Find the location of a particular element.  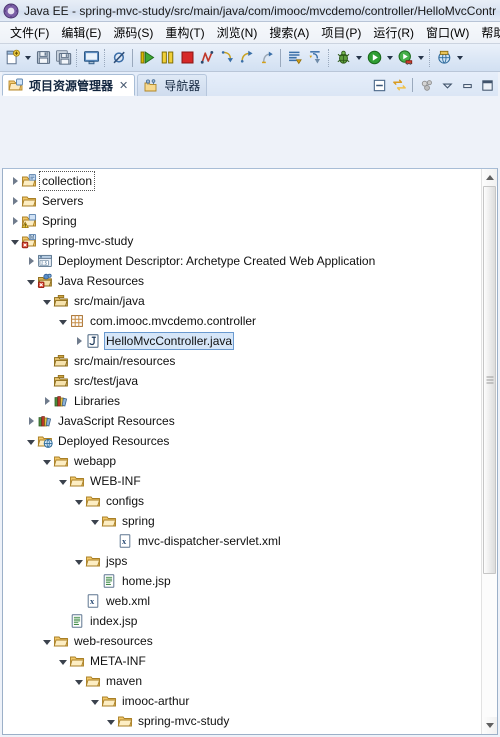

vertical-scrollbar is located at coordinates (489, 451).